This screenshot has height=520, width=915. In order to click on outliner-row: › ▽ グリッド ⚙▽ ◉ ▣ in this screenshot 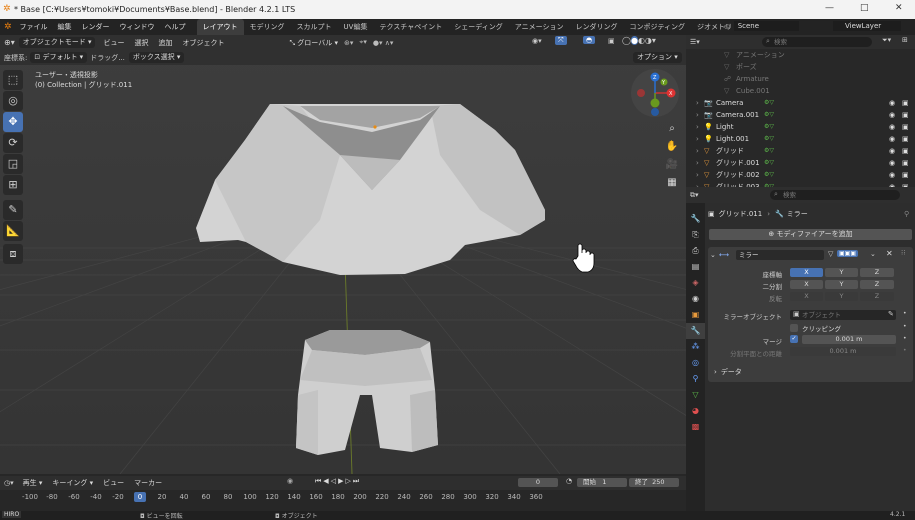, I will do `click(800, 151)`.